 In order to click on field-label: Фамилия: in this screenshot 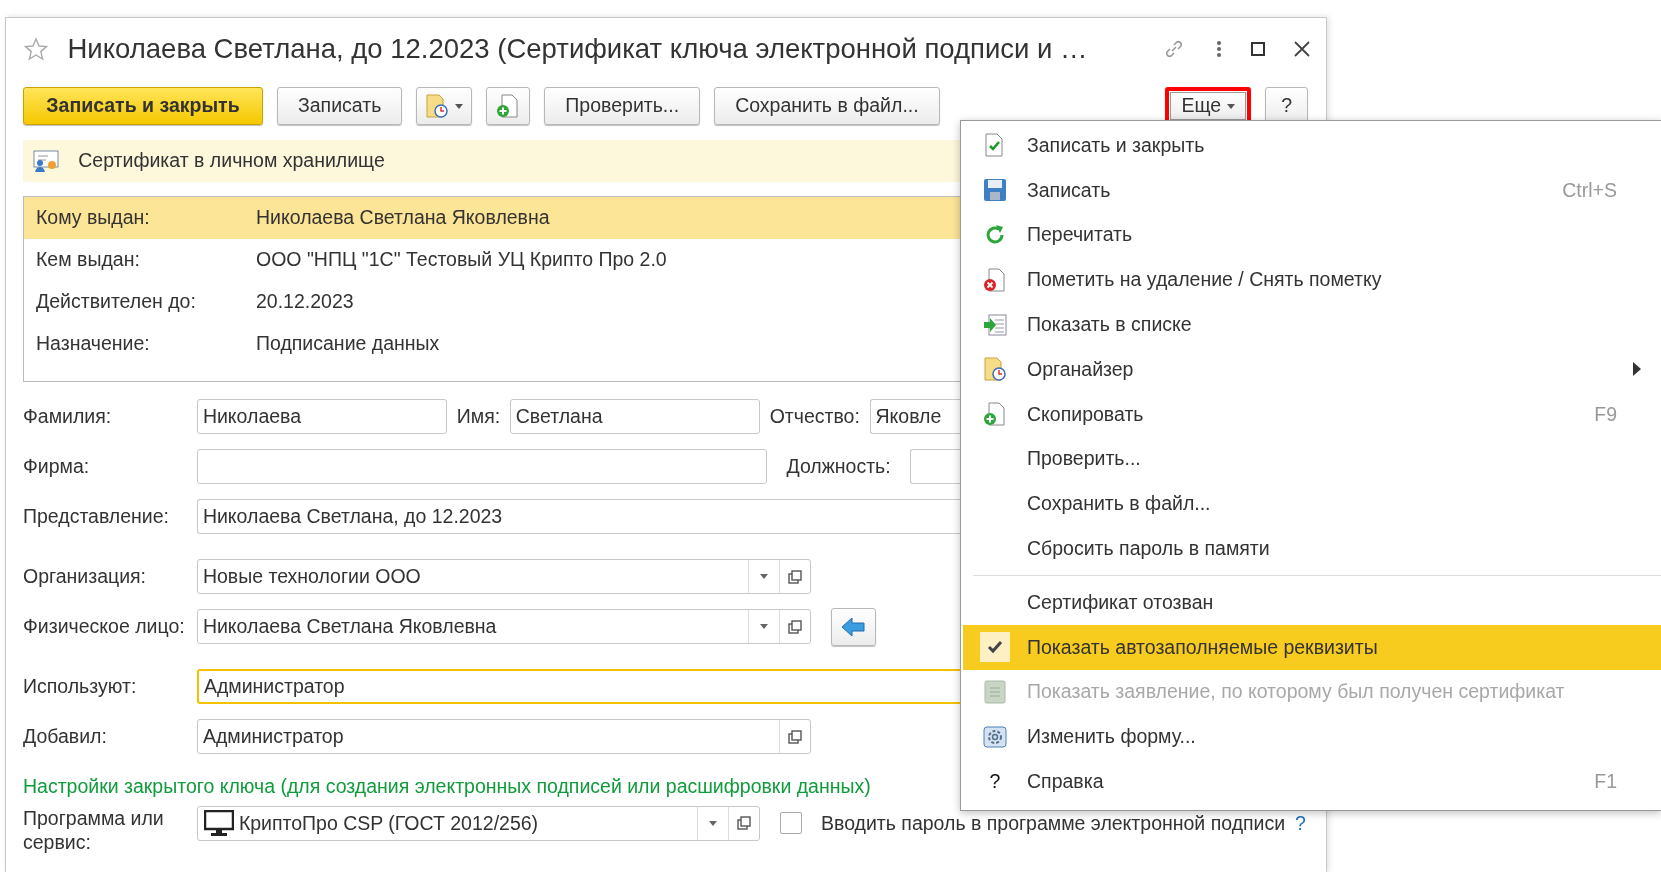, I will do `click(68, 417)`.